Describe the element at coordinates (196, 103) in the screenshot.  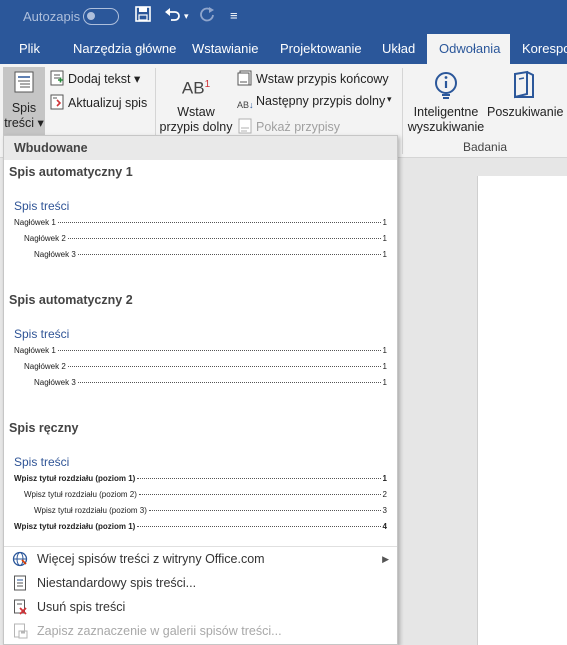
I see `insert-footnote-button: AB1 Wstaw przypis dolny` at that location.